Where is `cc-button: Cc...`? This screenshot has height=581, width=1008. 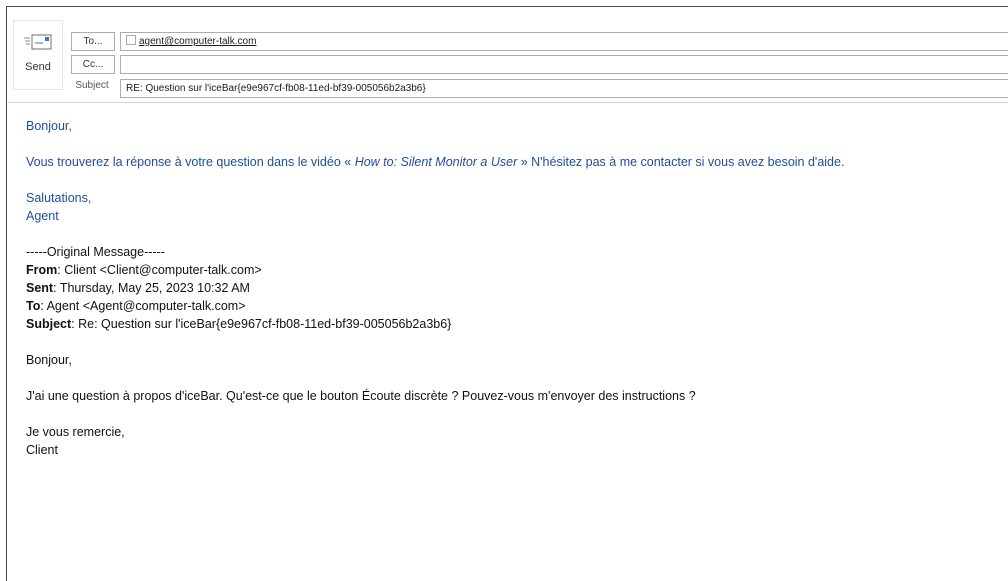
cc-button: Cc... is located at coordinates (93, 64).